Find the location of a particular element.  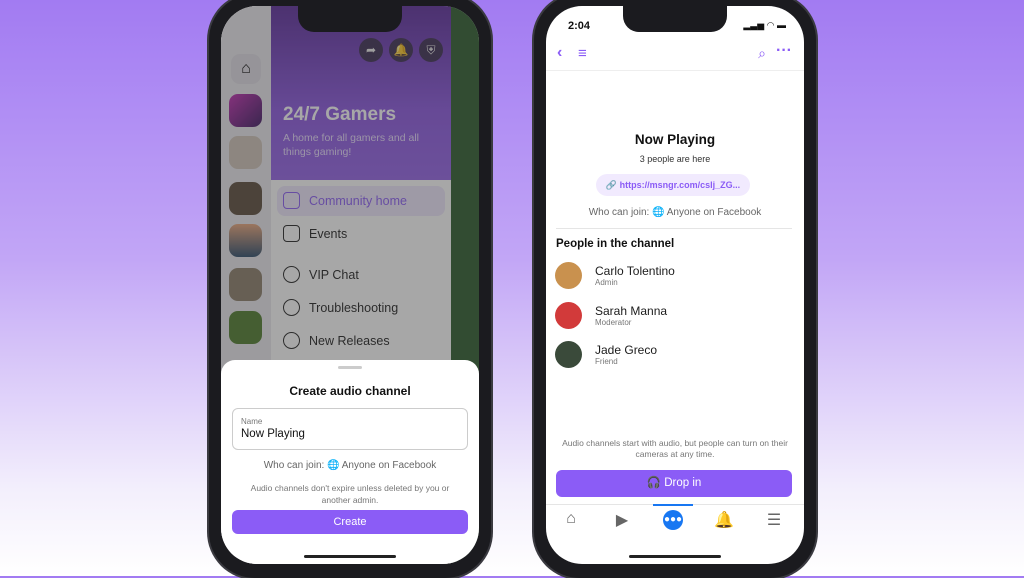

status-time: 2:04 is located at coordinates (579, 26).